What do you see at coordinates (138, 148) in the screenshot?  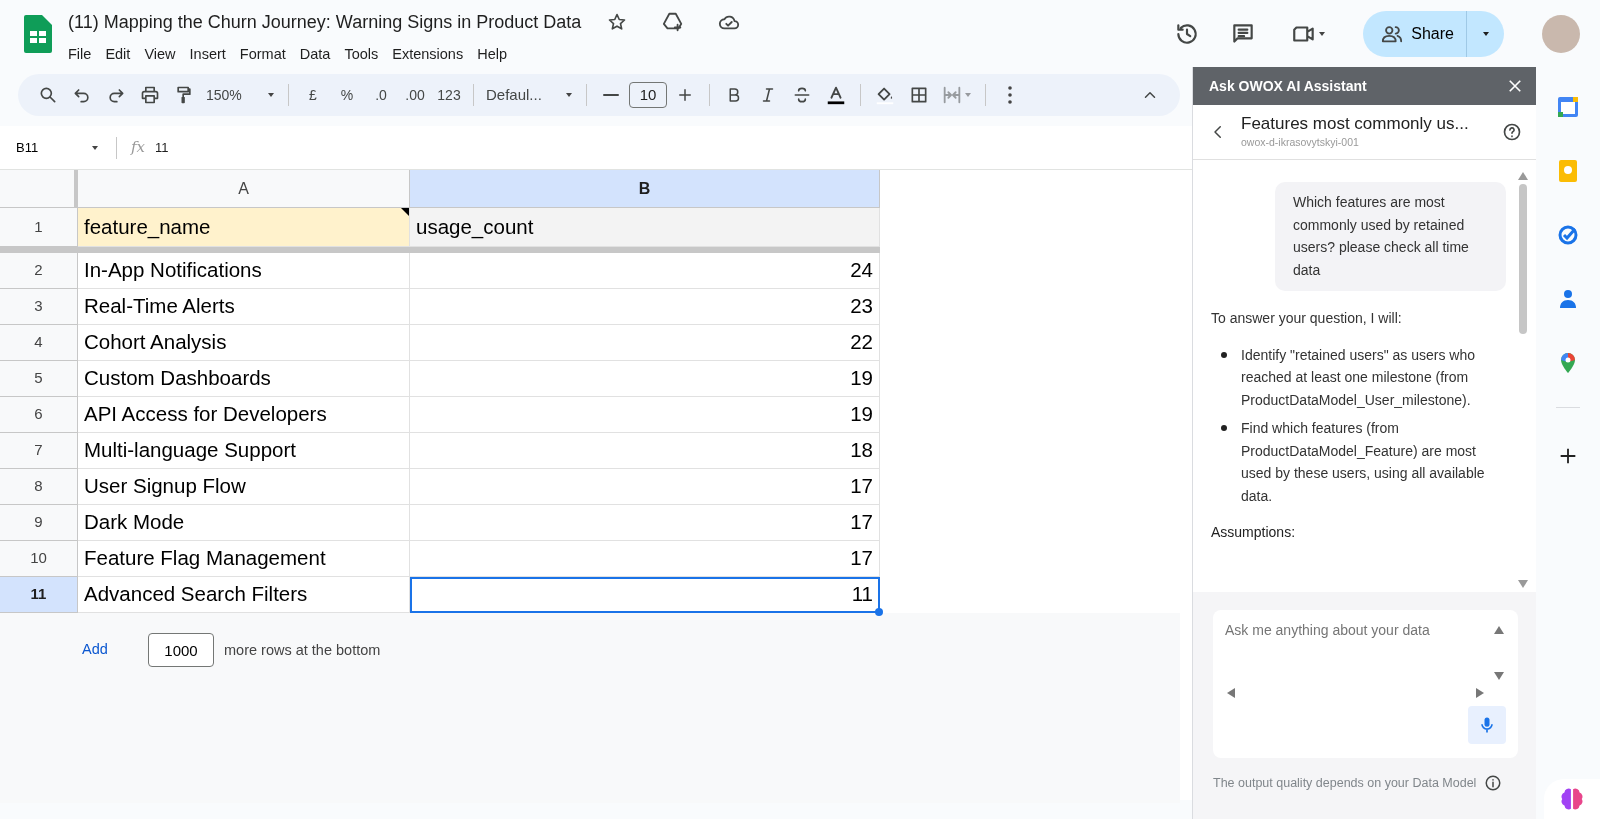 I see `function-label: fx` at bounding box center [138, 148].